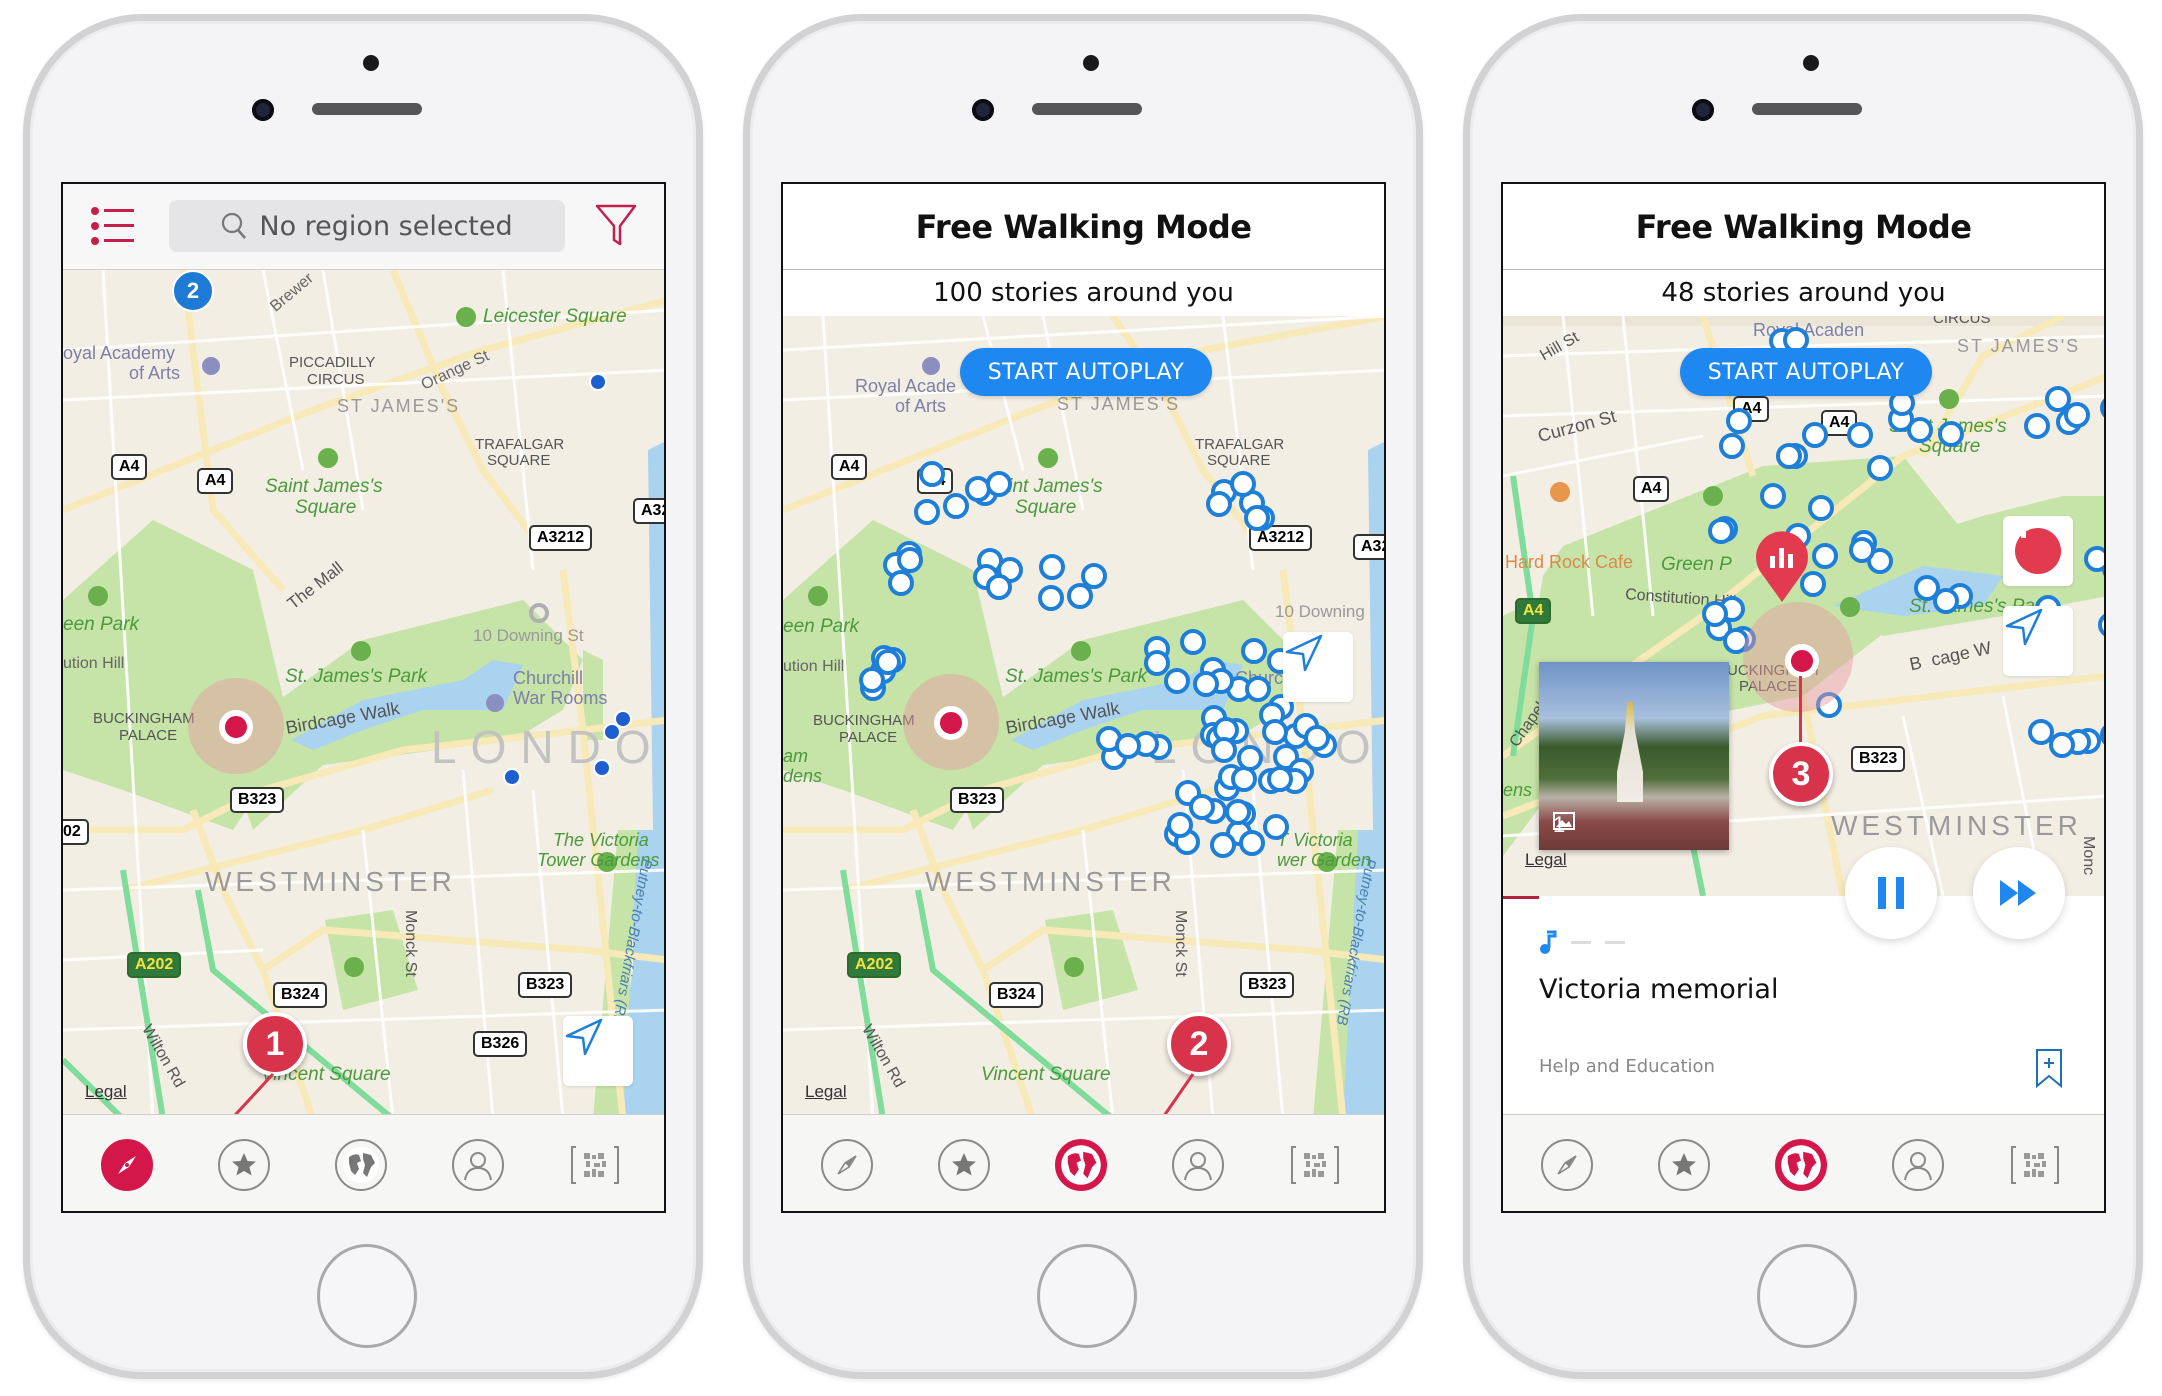  I want to click on globe-icon, so click(361, 1165).